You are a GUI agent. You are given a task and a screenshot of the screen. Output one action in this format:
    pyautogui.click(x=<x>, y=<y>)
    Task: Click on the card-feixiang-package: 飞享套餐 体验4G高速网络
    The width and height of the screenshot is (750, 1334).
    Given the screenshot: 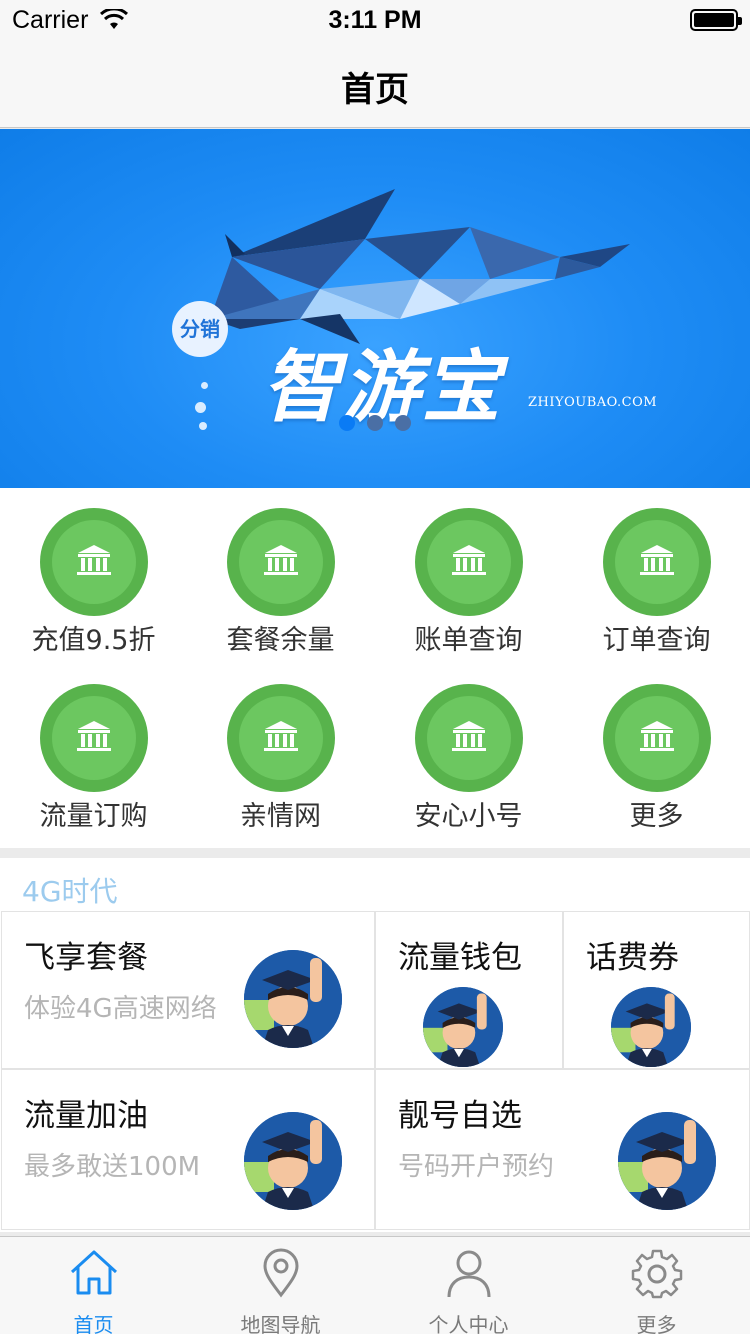 What is the action you would take?
    pyautogui.click(x=188, y=990)
    